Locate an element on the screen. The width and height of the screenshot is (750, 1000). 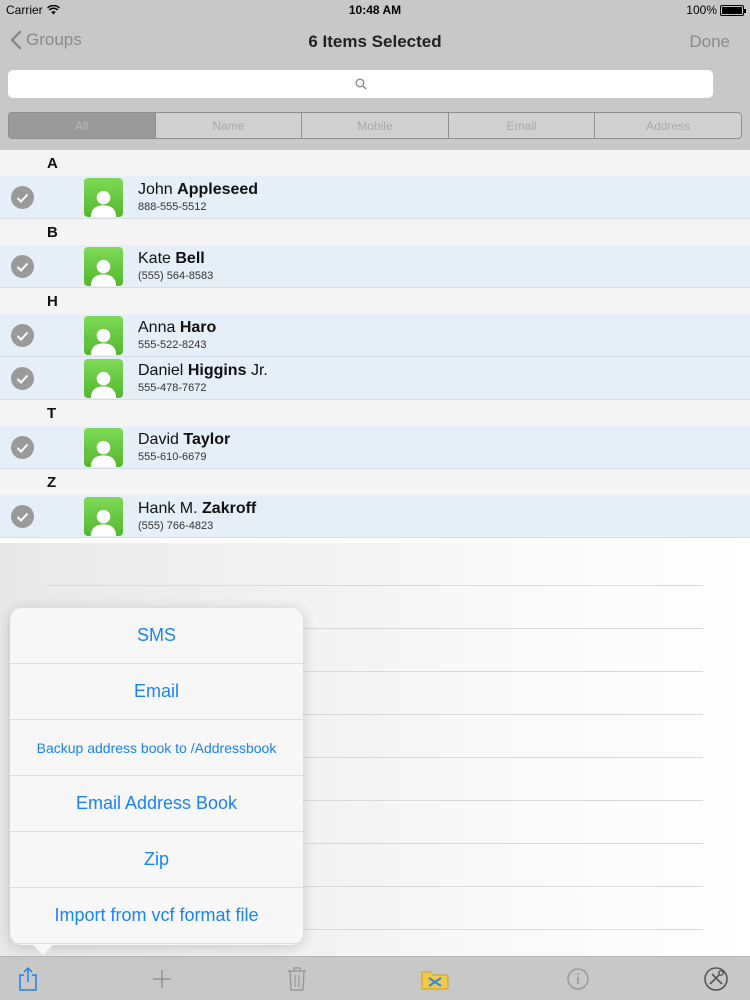
contact-row: Hank M. Zakroff (555) 766-4823 is located at coordinates (375, 516).